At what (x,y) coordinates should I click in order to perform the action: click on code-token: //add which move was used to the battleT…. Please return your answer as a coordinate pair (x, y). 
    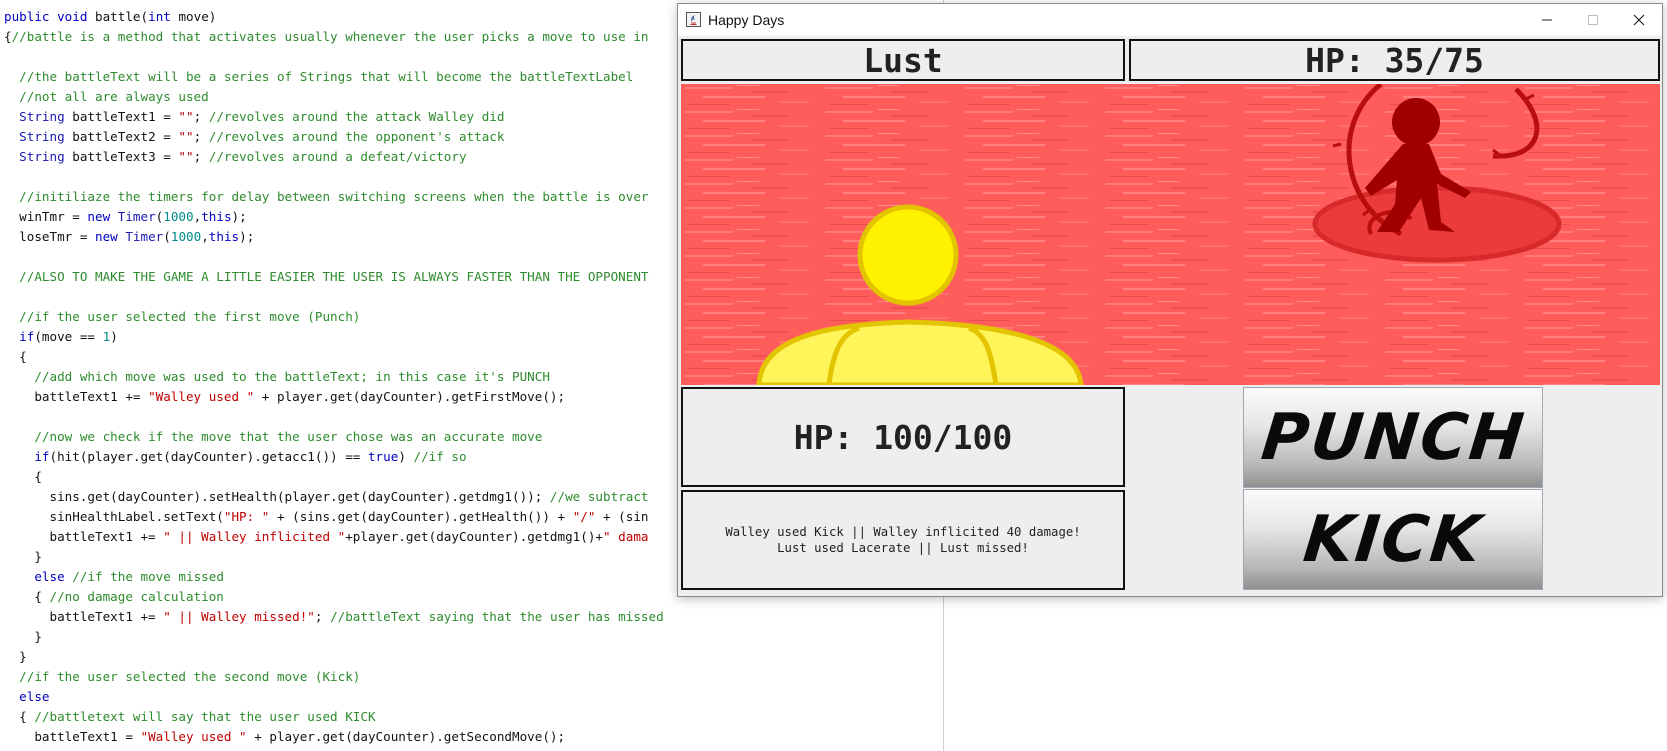
    Looking at the image, I should click on (292, 376).